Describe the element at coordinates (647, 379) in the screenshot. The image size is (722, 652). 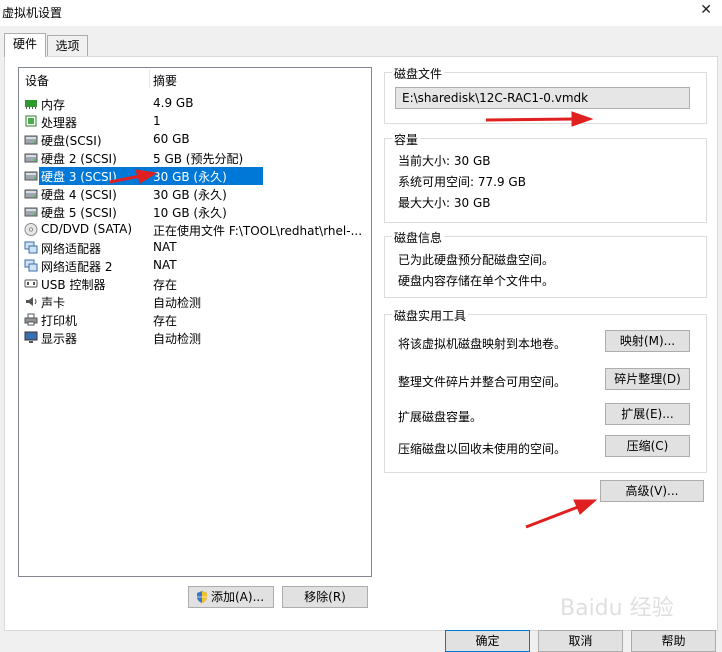
I see `defragment-button: 碎片整理(D)` at that location.